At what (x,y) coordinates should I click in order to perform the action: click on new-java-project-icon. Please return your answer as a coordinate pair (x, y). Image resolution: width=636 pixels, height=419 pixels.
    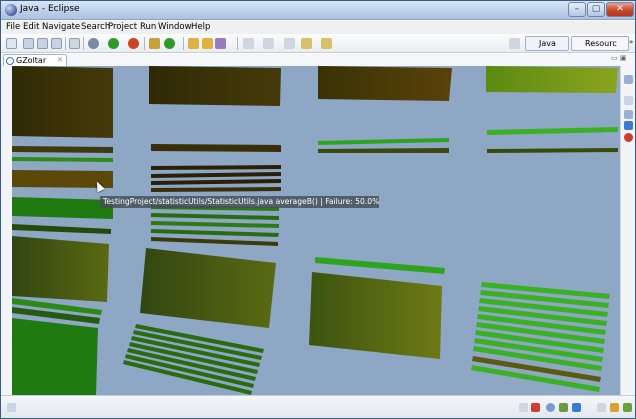
    Looking at the image, I should click on (154, 43).